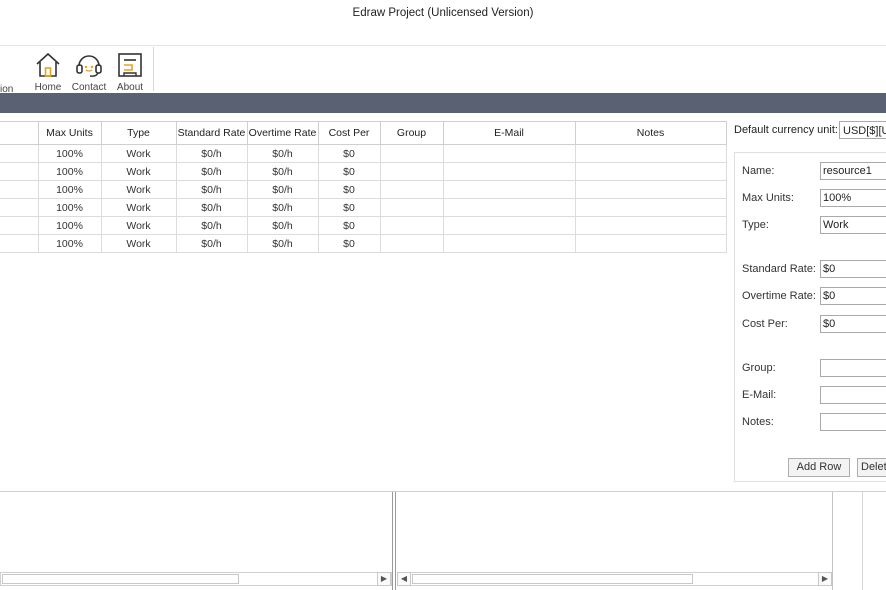 This screenshot has height=590, width=886. Describe the element at coordinates (825, 579) in the screenshot. I see `right-scroll-right-arrow: ▶` at that location.